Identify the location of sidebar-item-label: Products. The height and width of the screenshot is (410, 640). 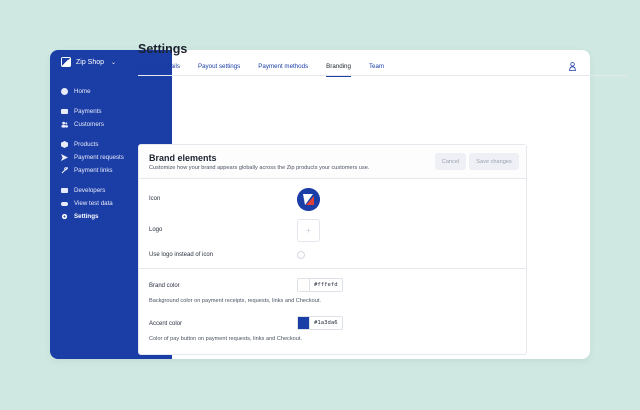
(86, 144).